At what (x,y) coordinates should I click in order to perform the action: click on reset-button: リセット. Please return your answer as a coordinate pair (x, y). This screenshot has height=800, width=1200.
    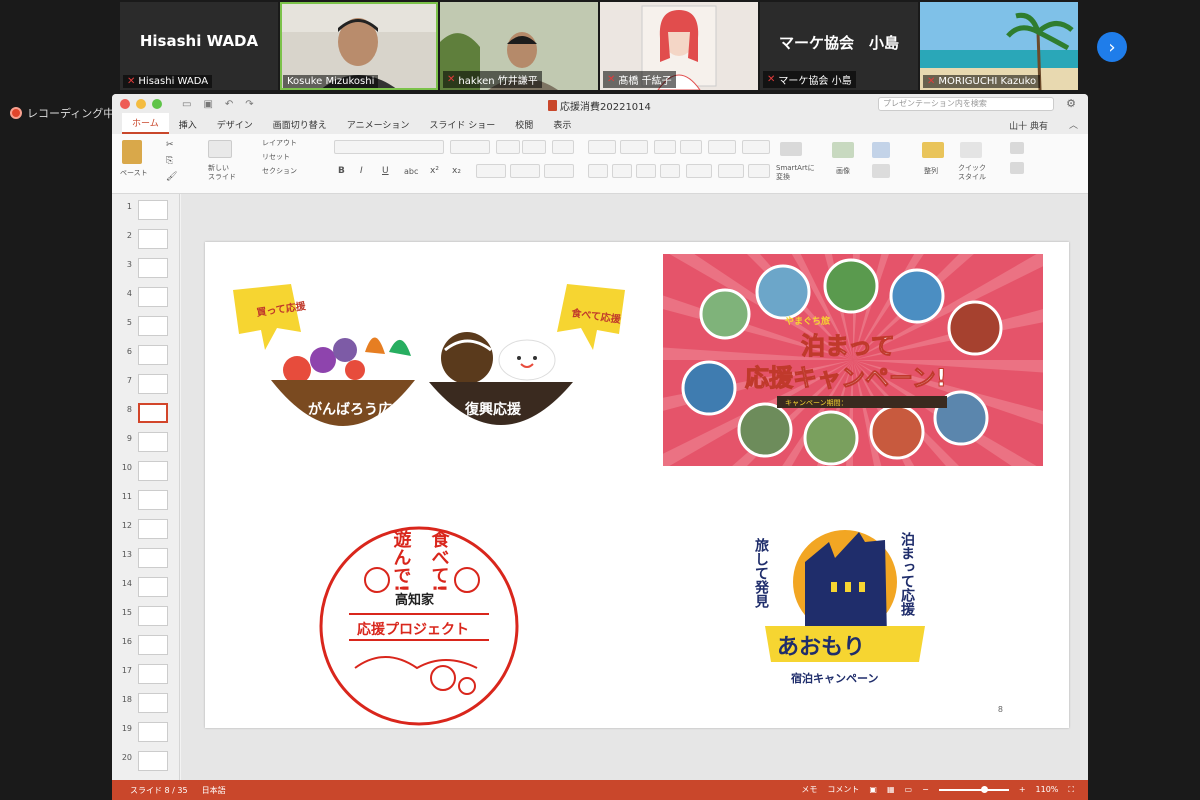
    Looking at the image, I should click on (276, 157).